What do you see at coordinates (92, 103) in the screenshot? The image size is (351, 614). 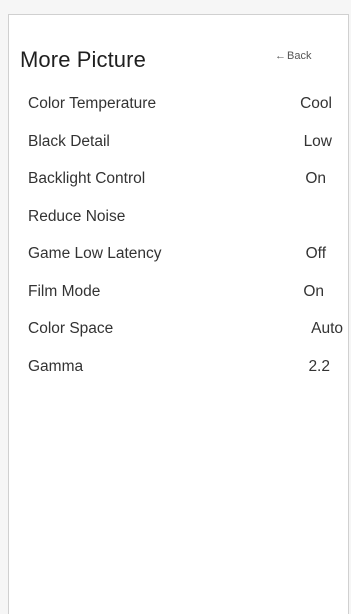 I see `menu-item-label: Color Temperature` at bounding box center [92, 103].